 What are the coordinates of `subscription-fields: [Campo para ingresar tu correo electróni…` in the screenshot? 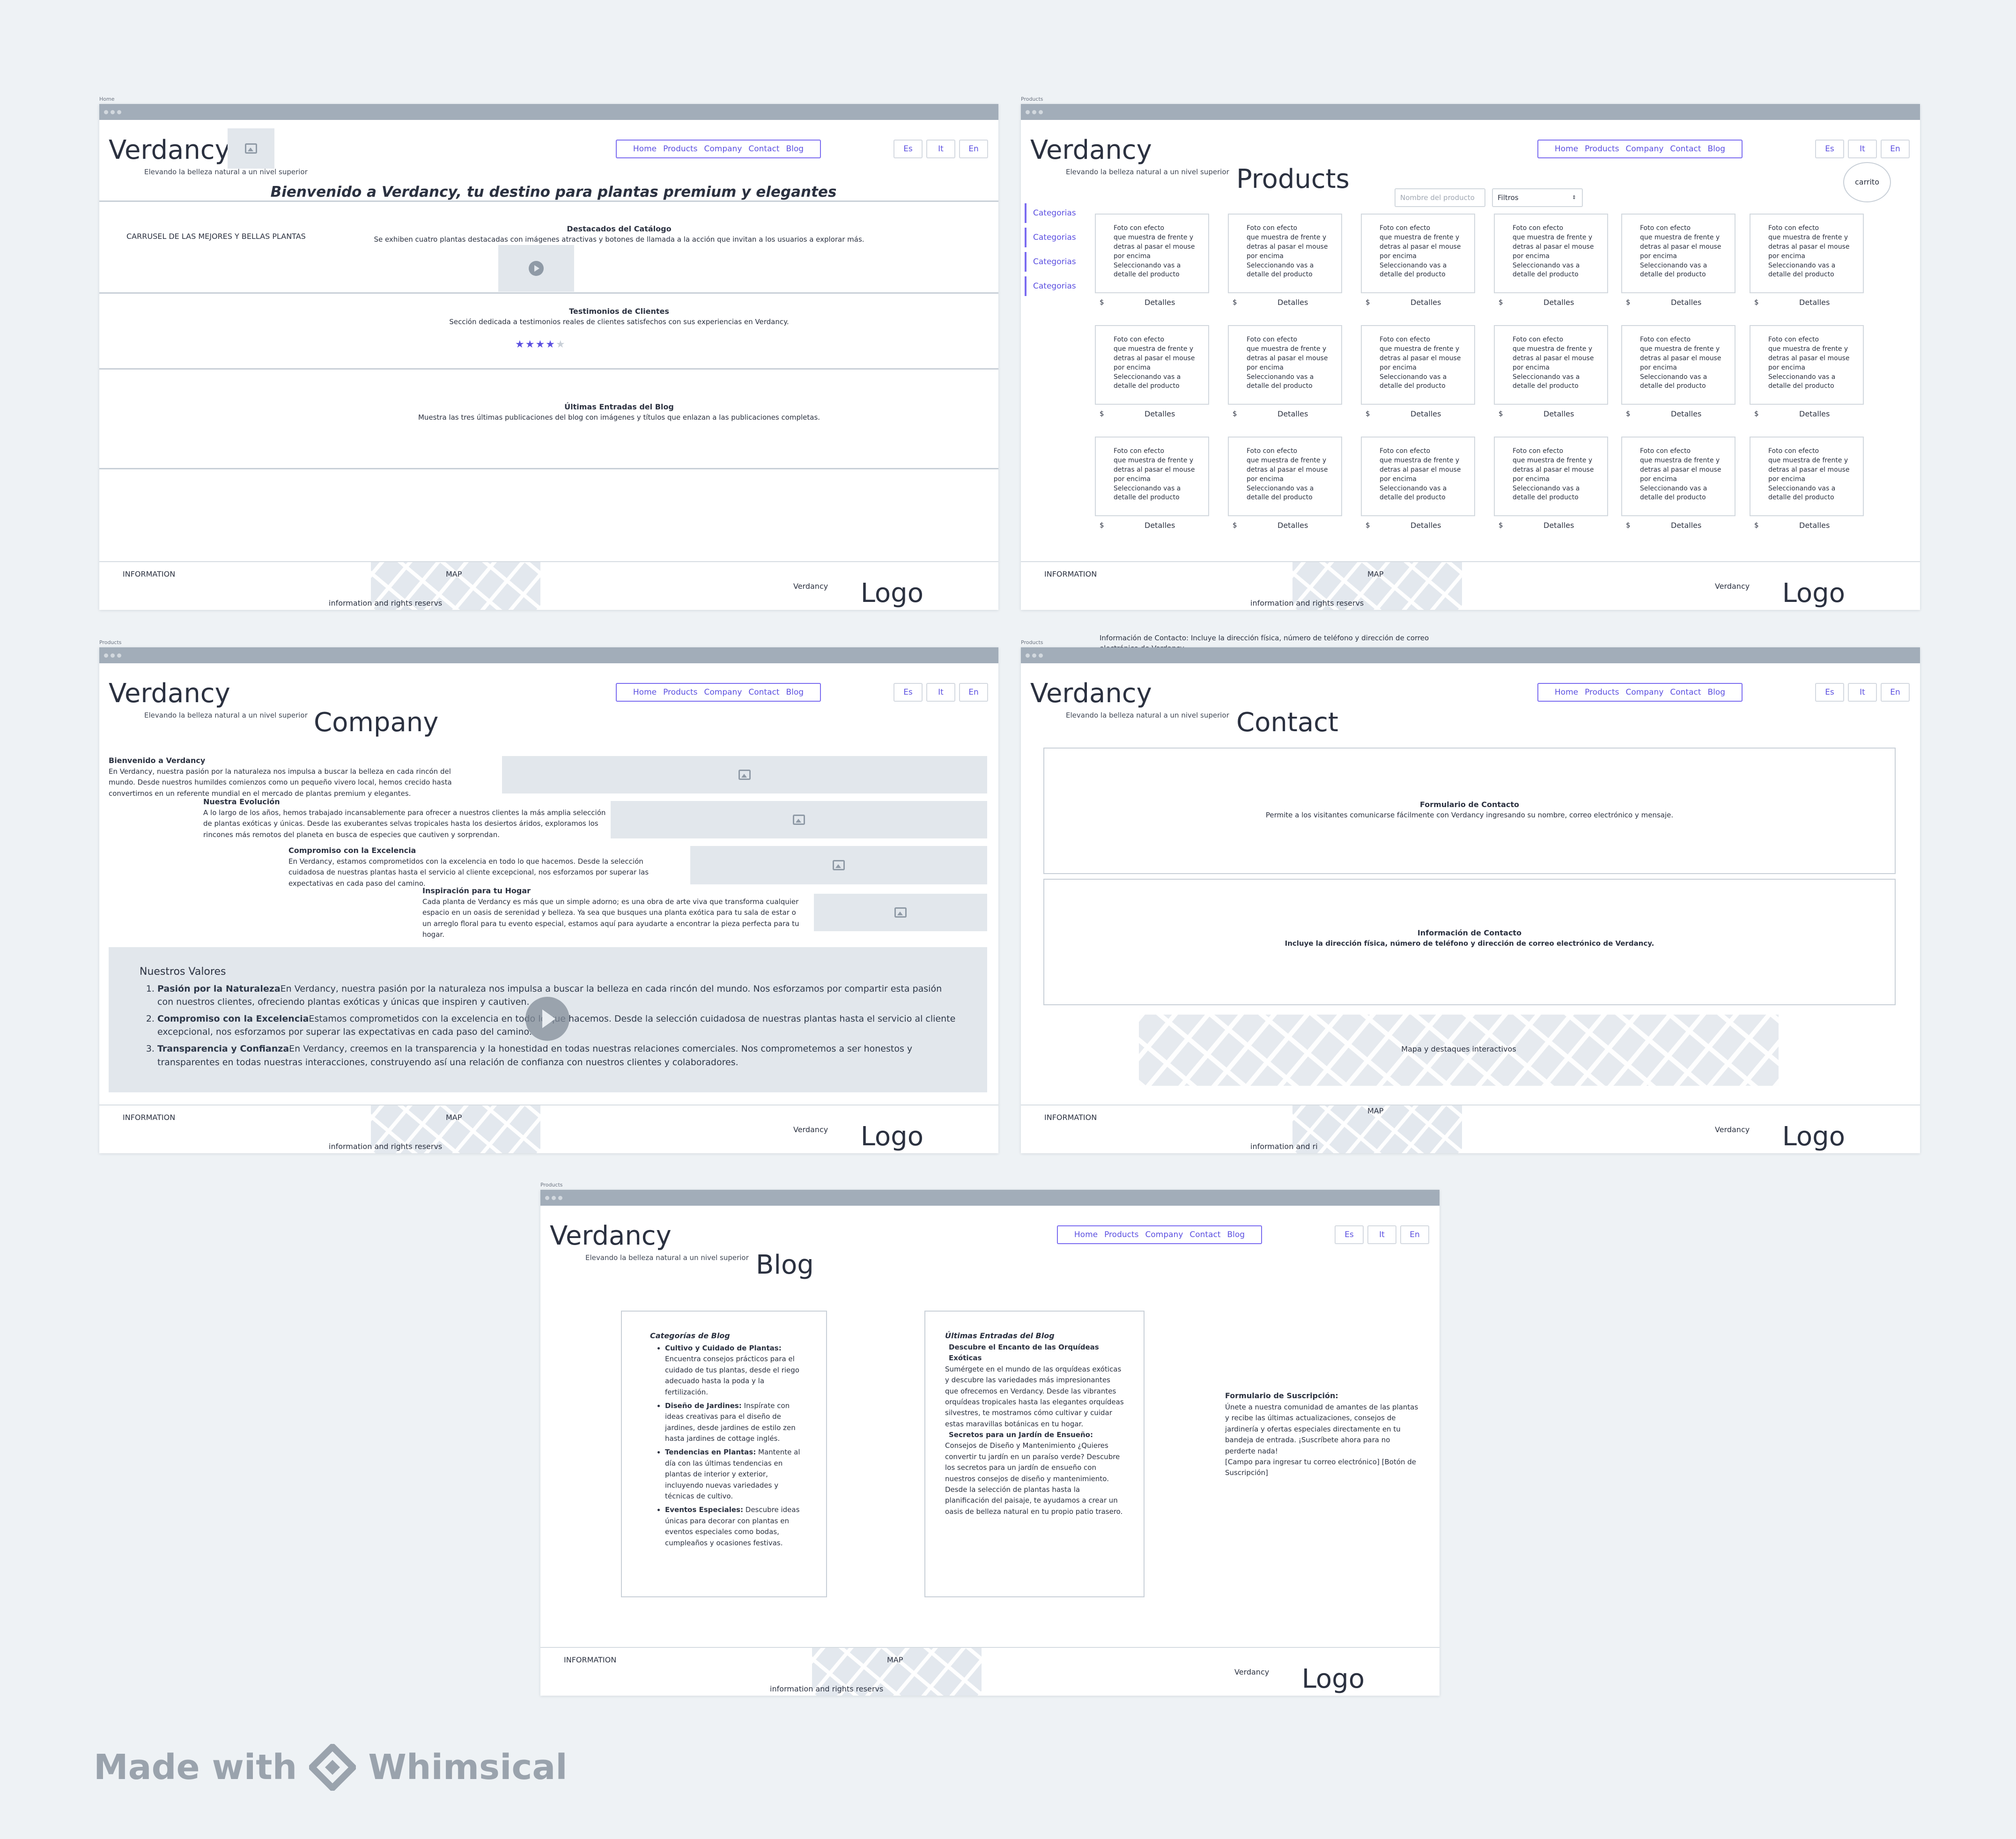 It's located at (1323, 1468).